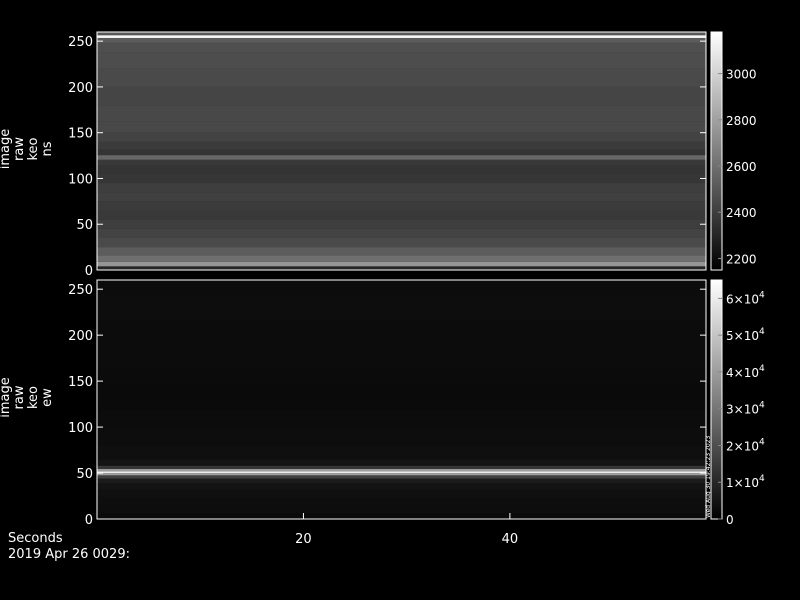  Describe the element at coordinates (745, 445) in the screenshot. I see `colorbar-tick-label: 2×104` at that location.